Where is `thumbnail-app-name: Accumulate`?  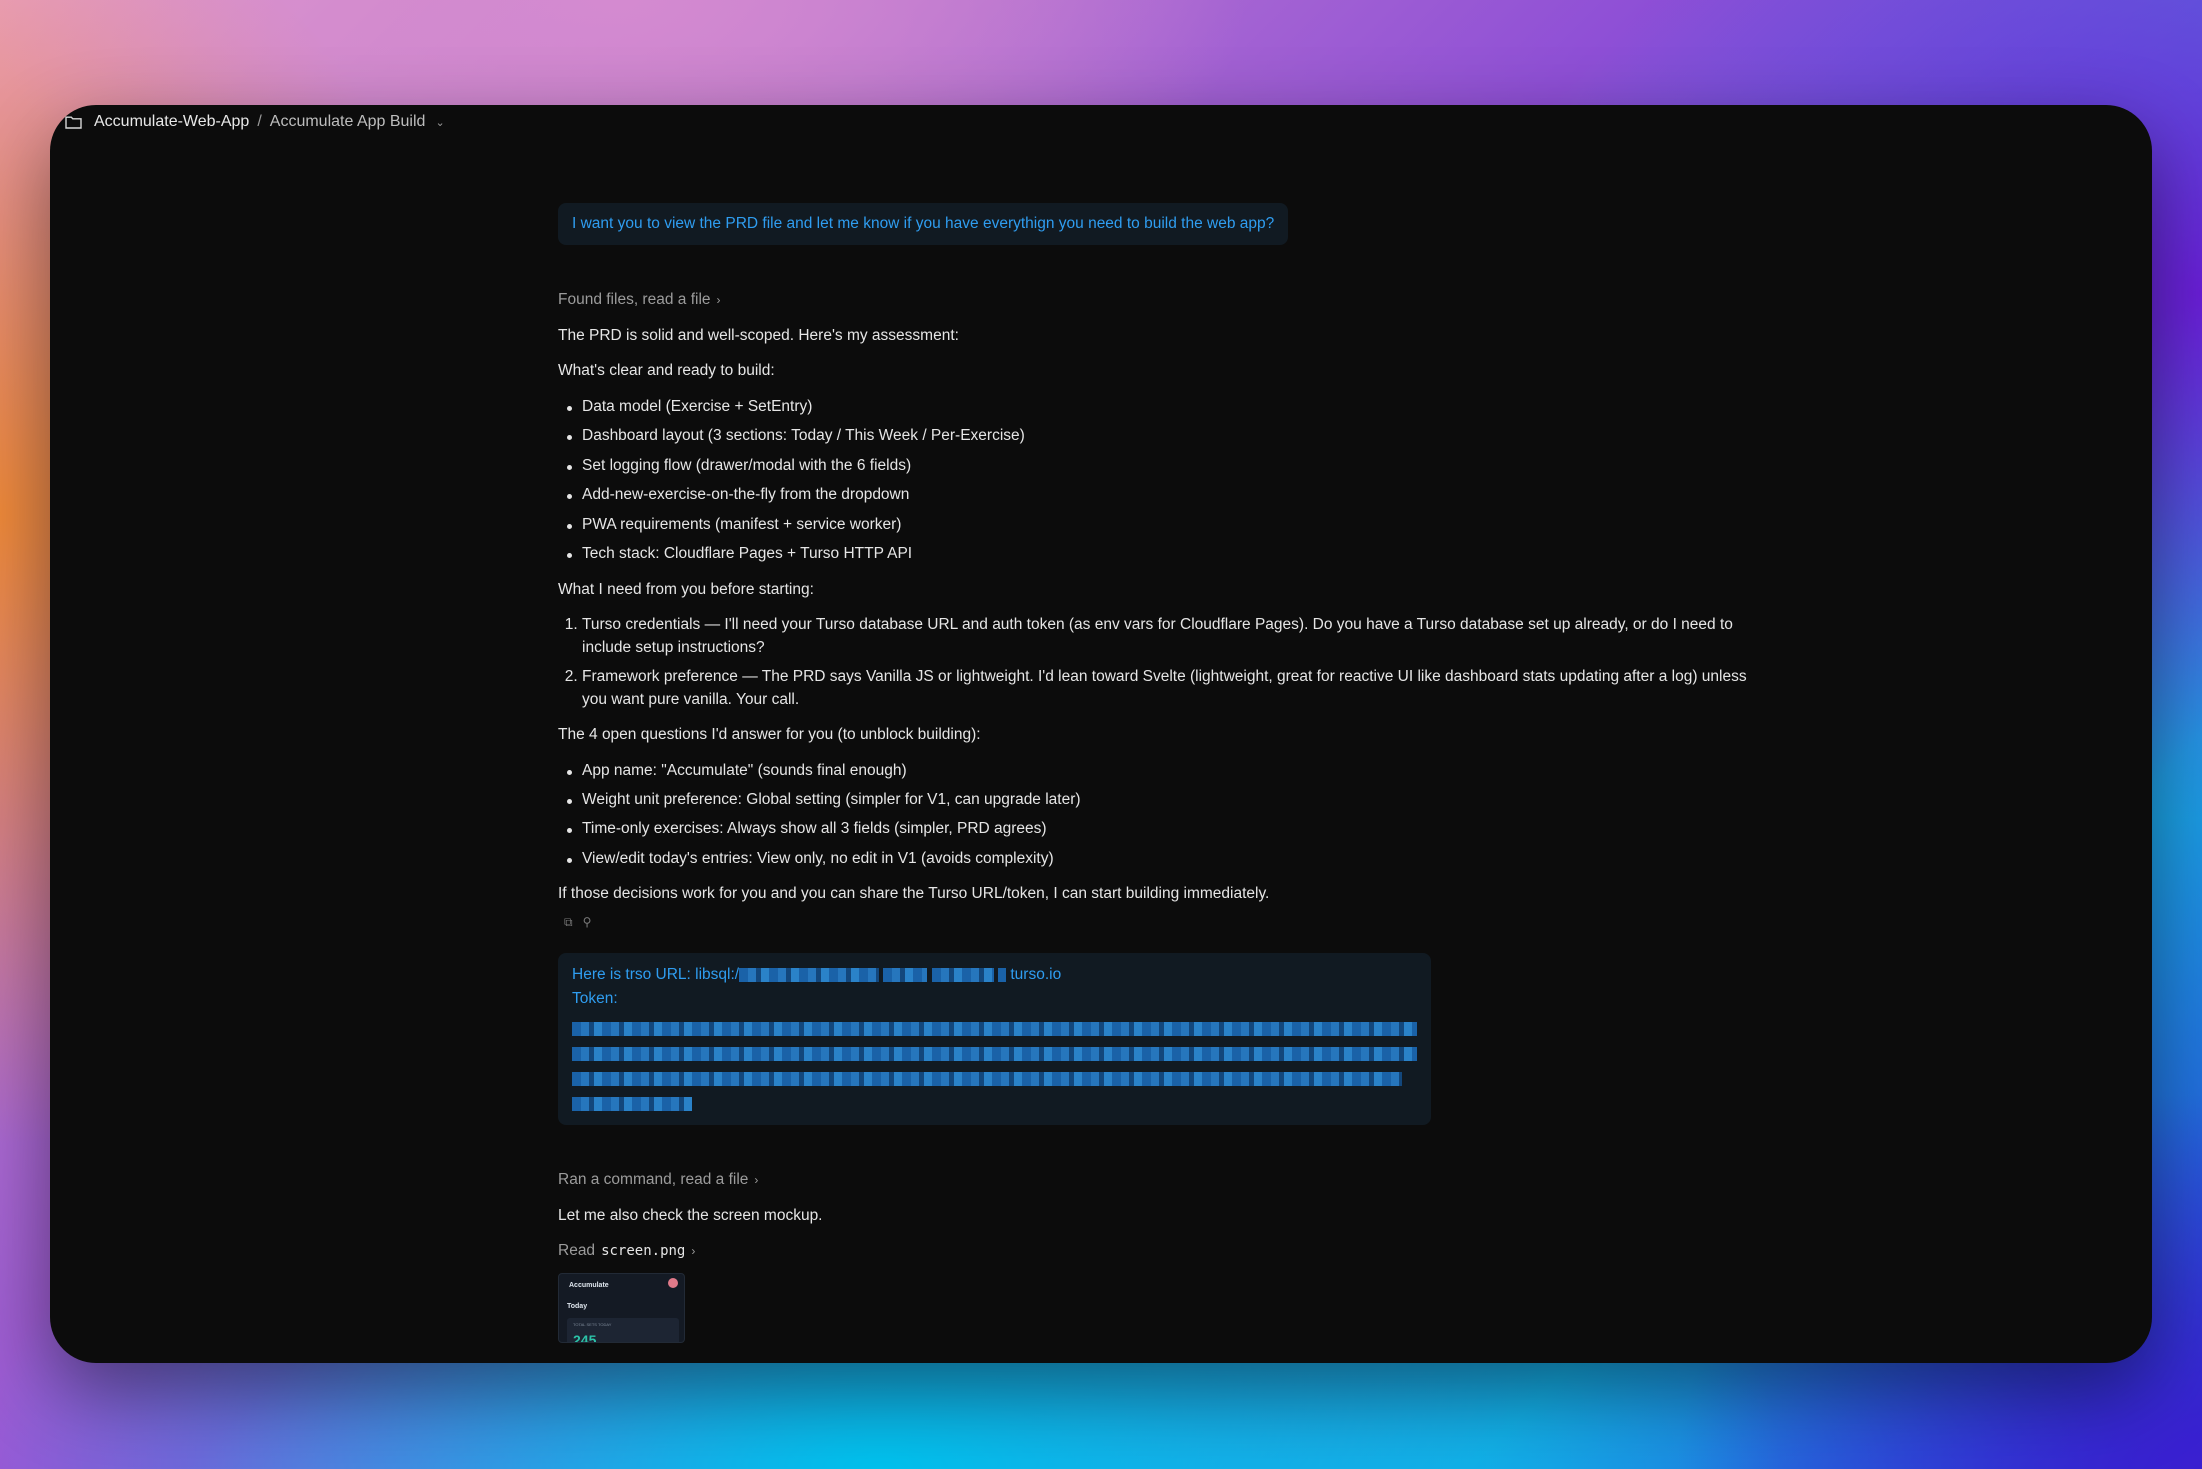 thumbnail-app-name: Accumulate is located at coordinates (589, 1285).